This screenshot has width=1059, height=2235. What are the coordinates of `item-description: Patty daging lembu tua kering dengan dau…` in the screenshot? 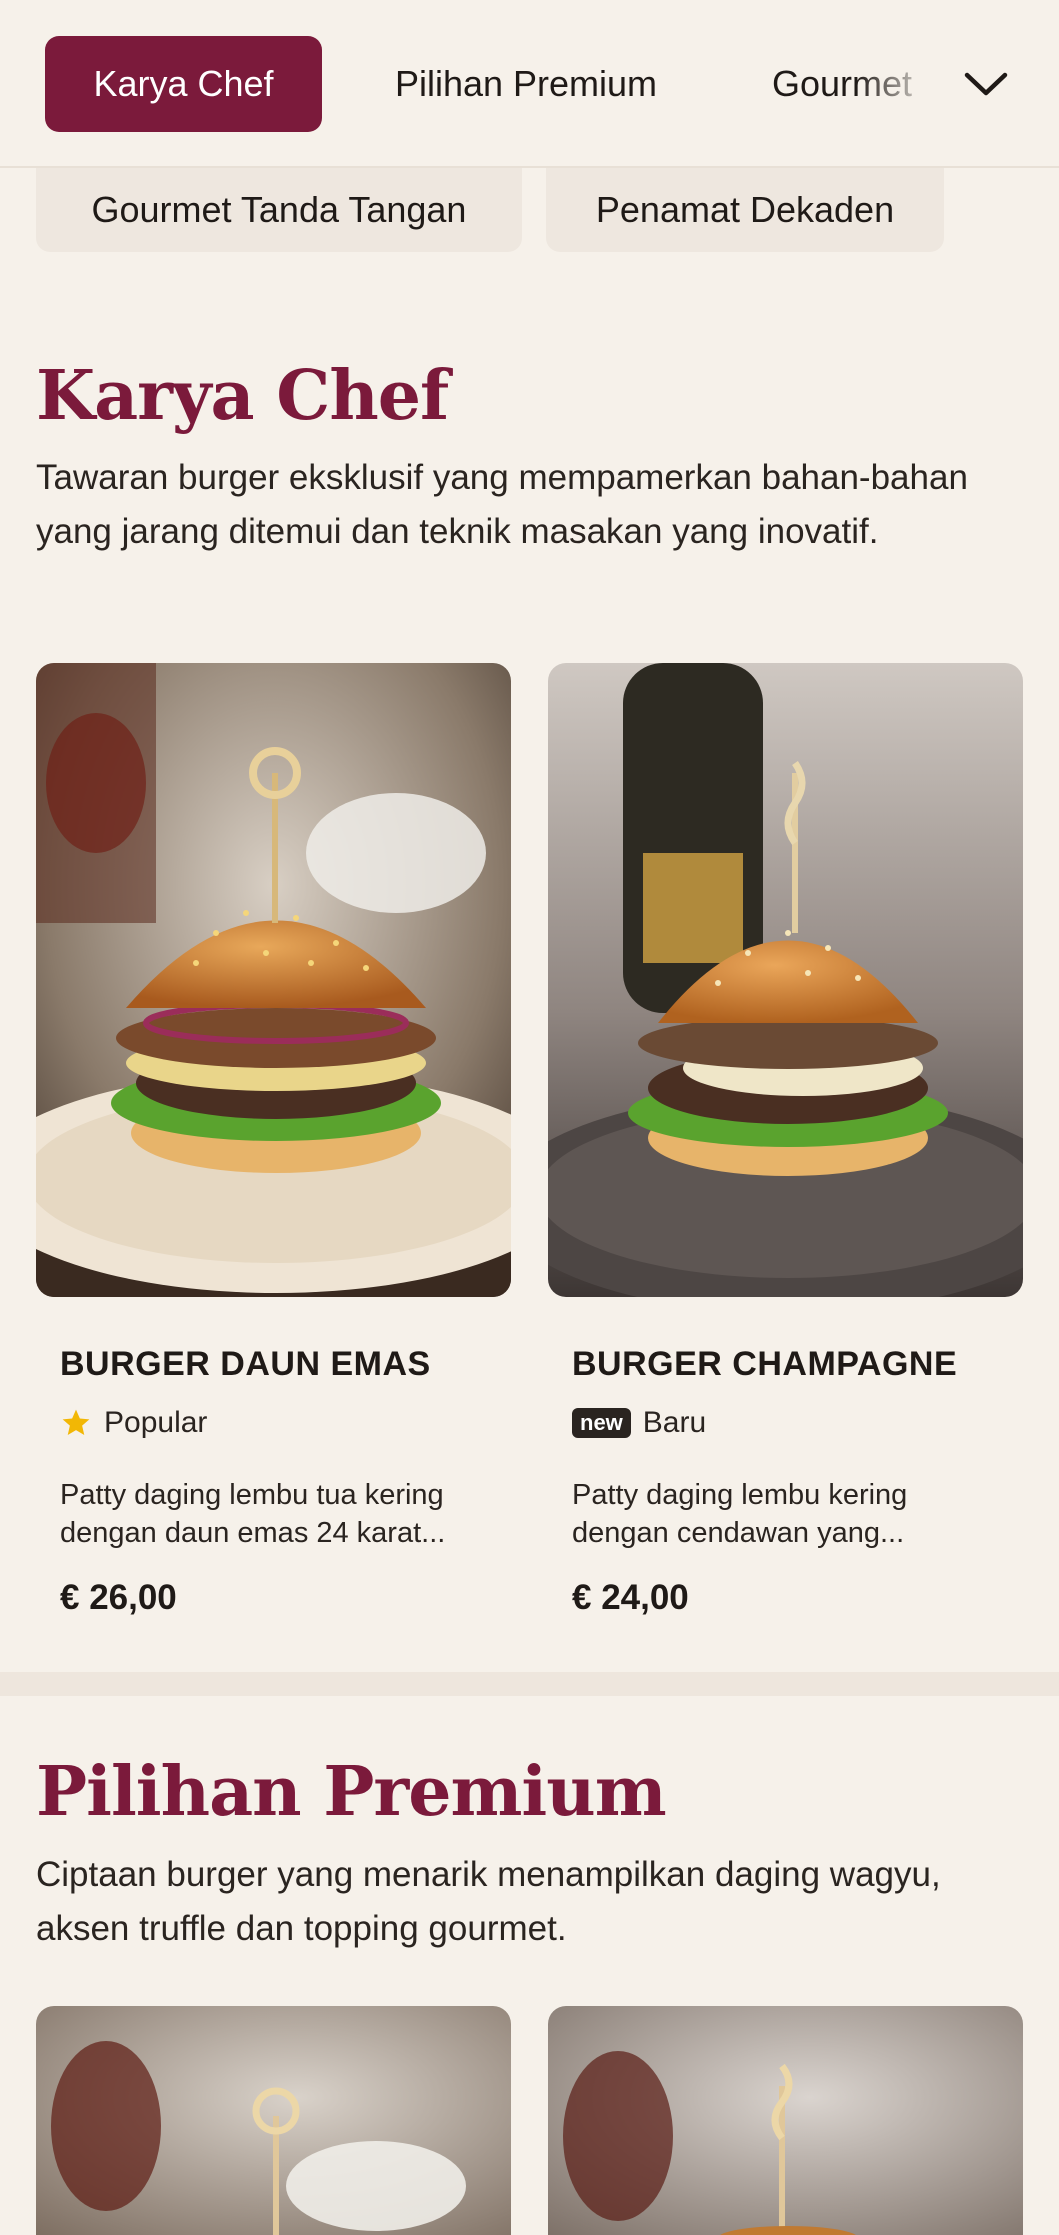 It's located at (253, 1514).